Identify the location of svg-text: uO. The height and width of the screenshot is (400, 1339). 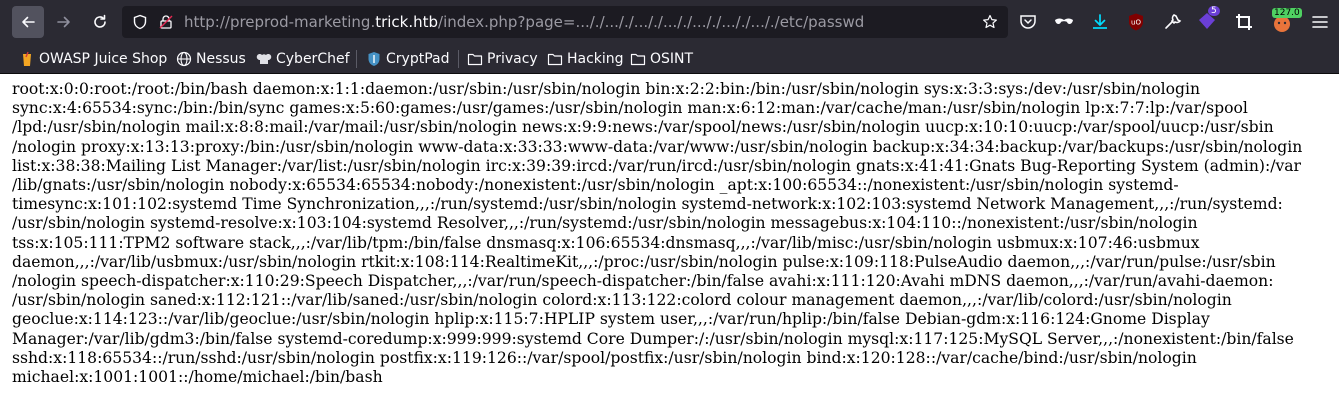
(1136, 23).